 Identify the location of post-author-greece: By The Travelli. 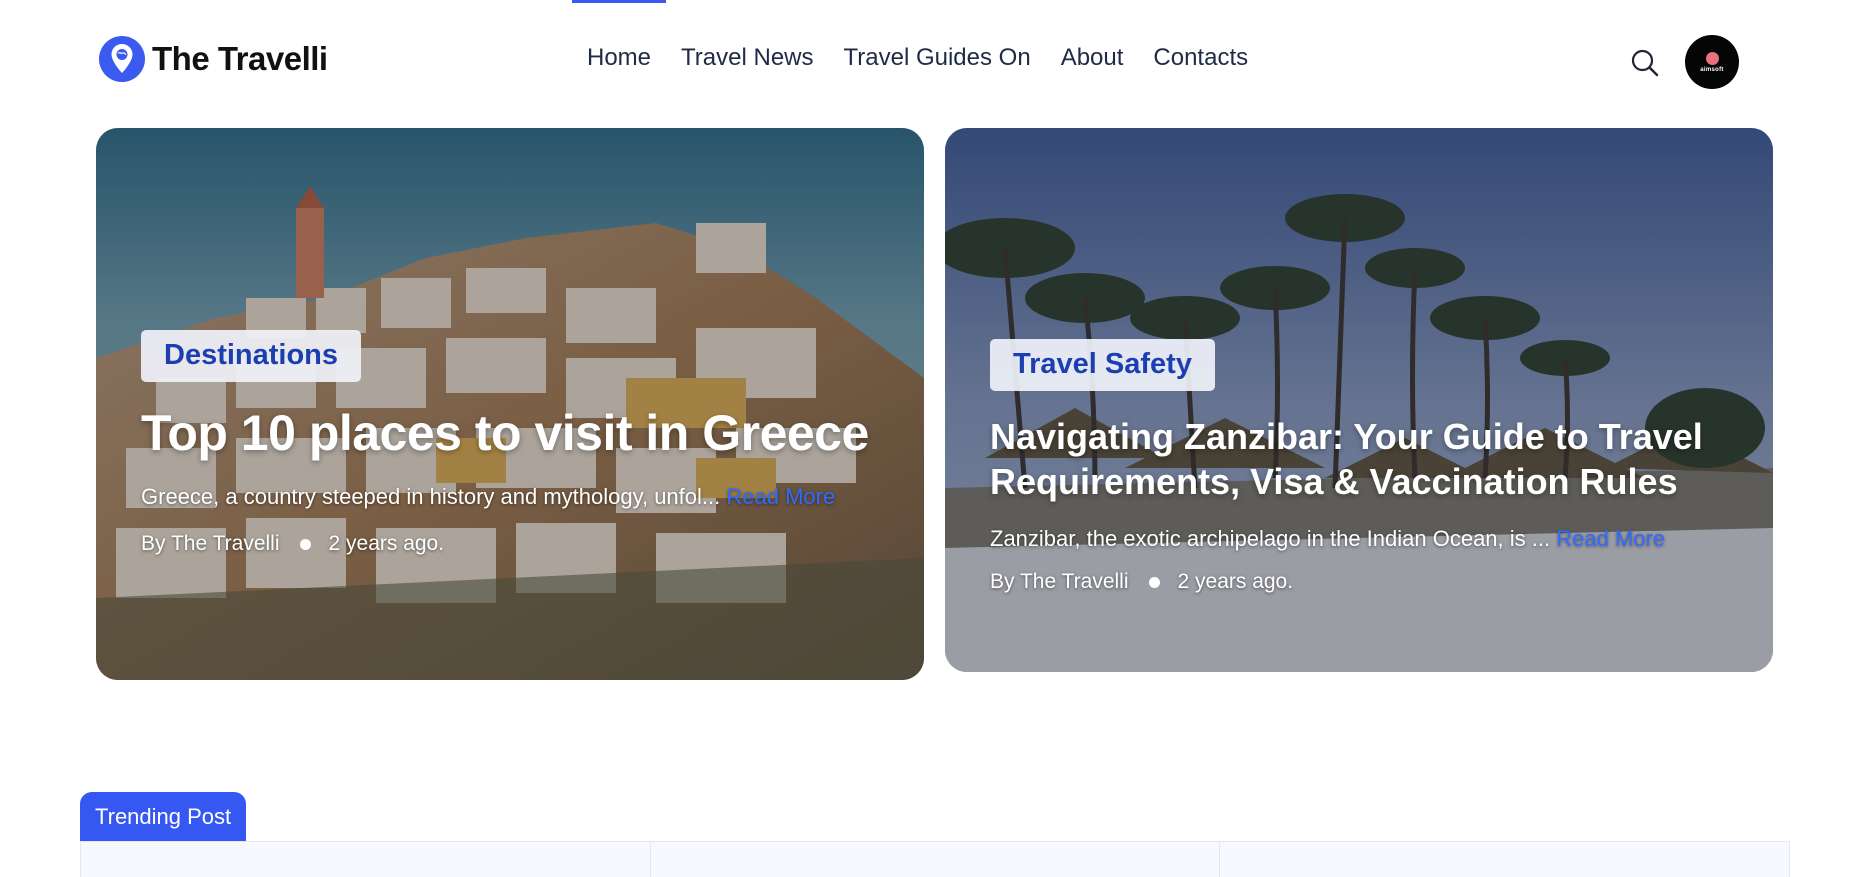
(210, 543).